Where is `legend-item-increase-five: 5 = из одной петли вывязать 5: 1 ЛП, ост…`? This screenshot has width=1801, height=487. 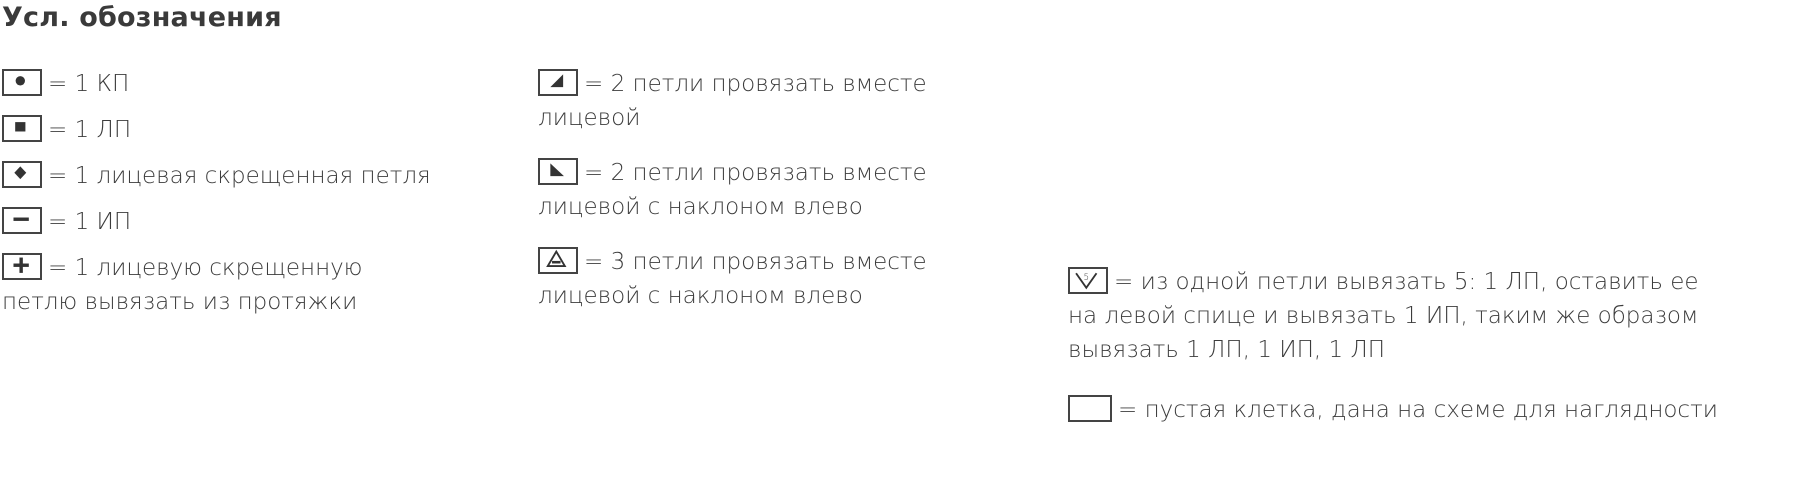
legend-item-increase-five: 5 = из одной петли вывязать 5: 1 ЛП, ост… is located at coordinates (1383, 316).